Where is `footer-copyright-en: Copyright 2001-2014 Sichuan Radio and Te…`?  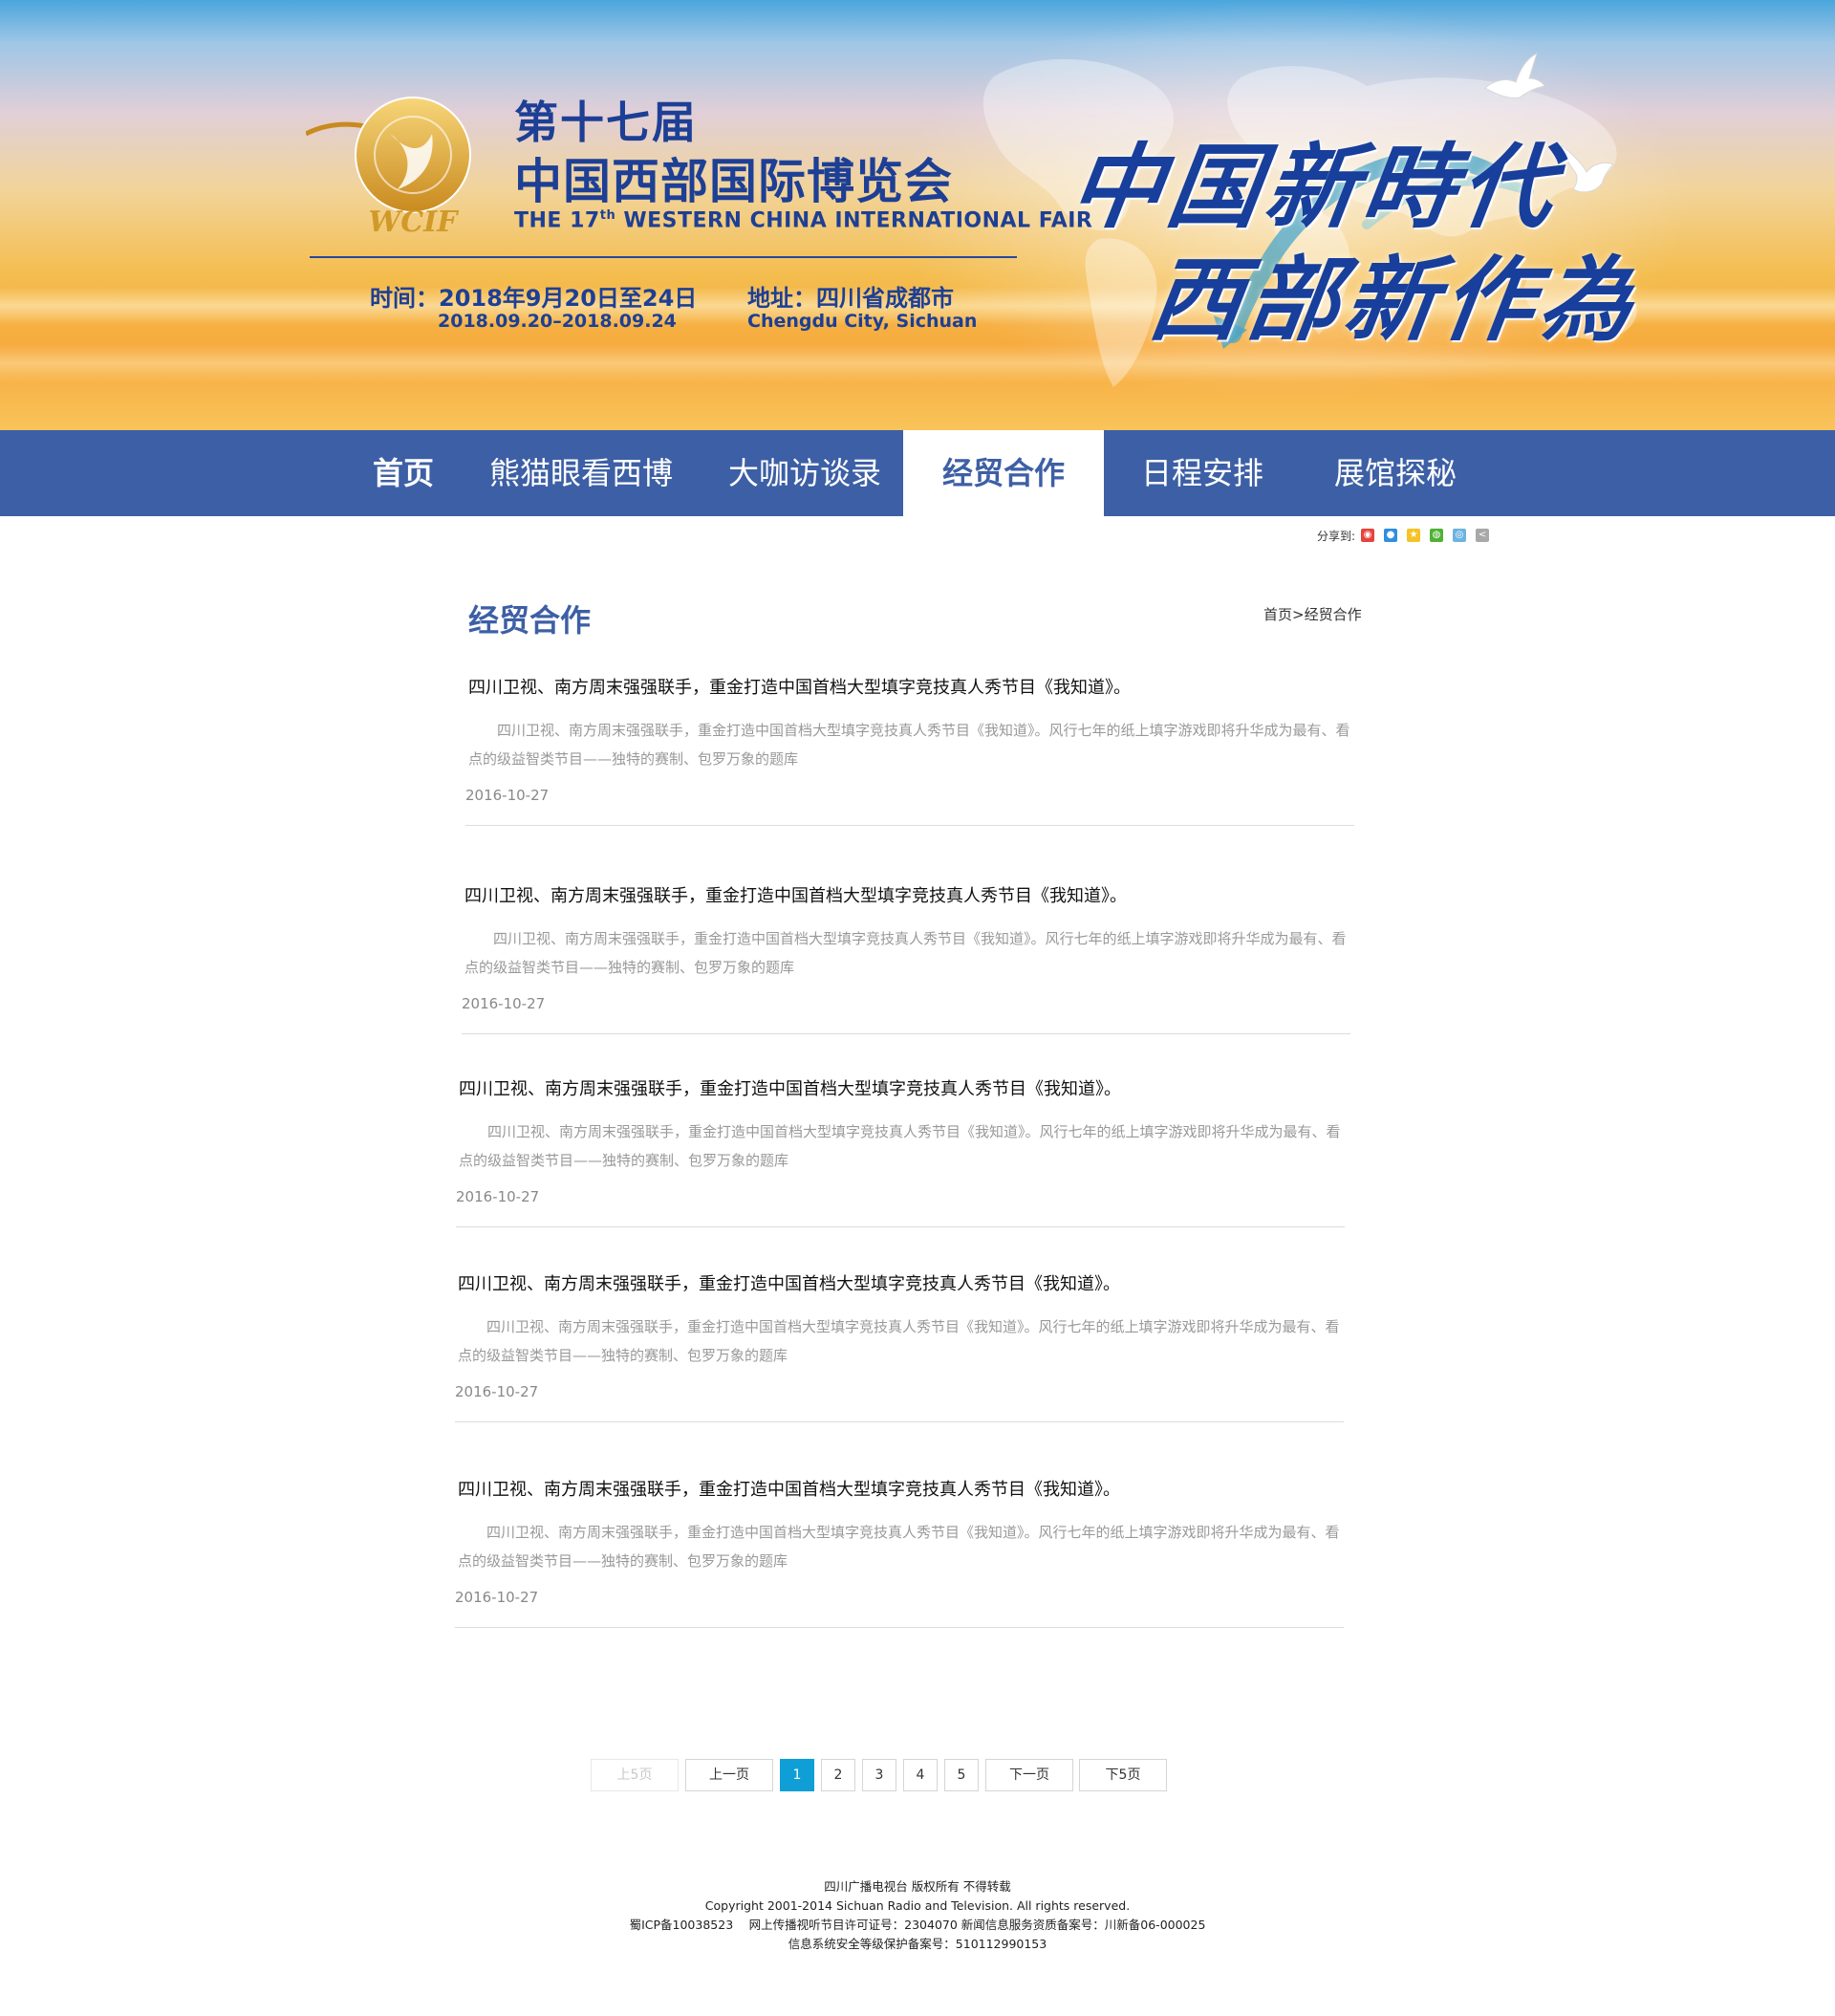 footer-copyright-en: Copyright 2001-2014 Sichuan Radio and Te… is located at coordinates (917, 1905).